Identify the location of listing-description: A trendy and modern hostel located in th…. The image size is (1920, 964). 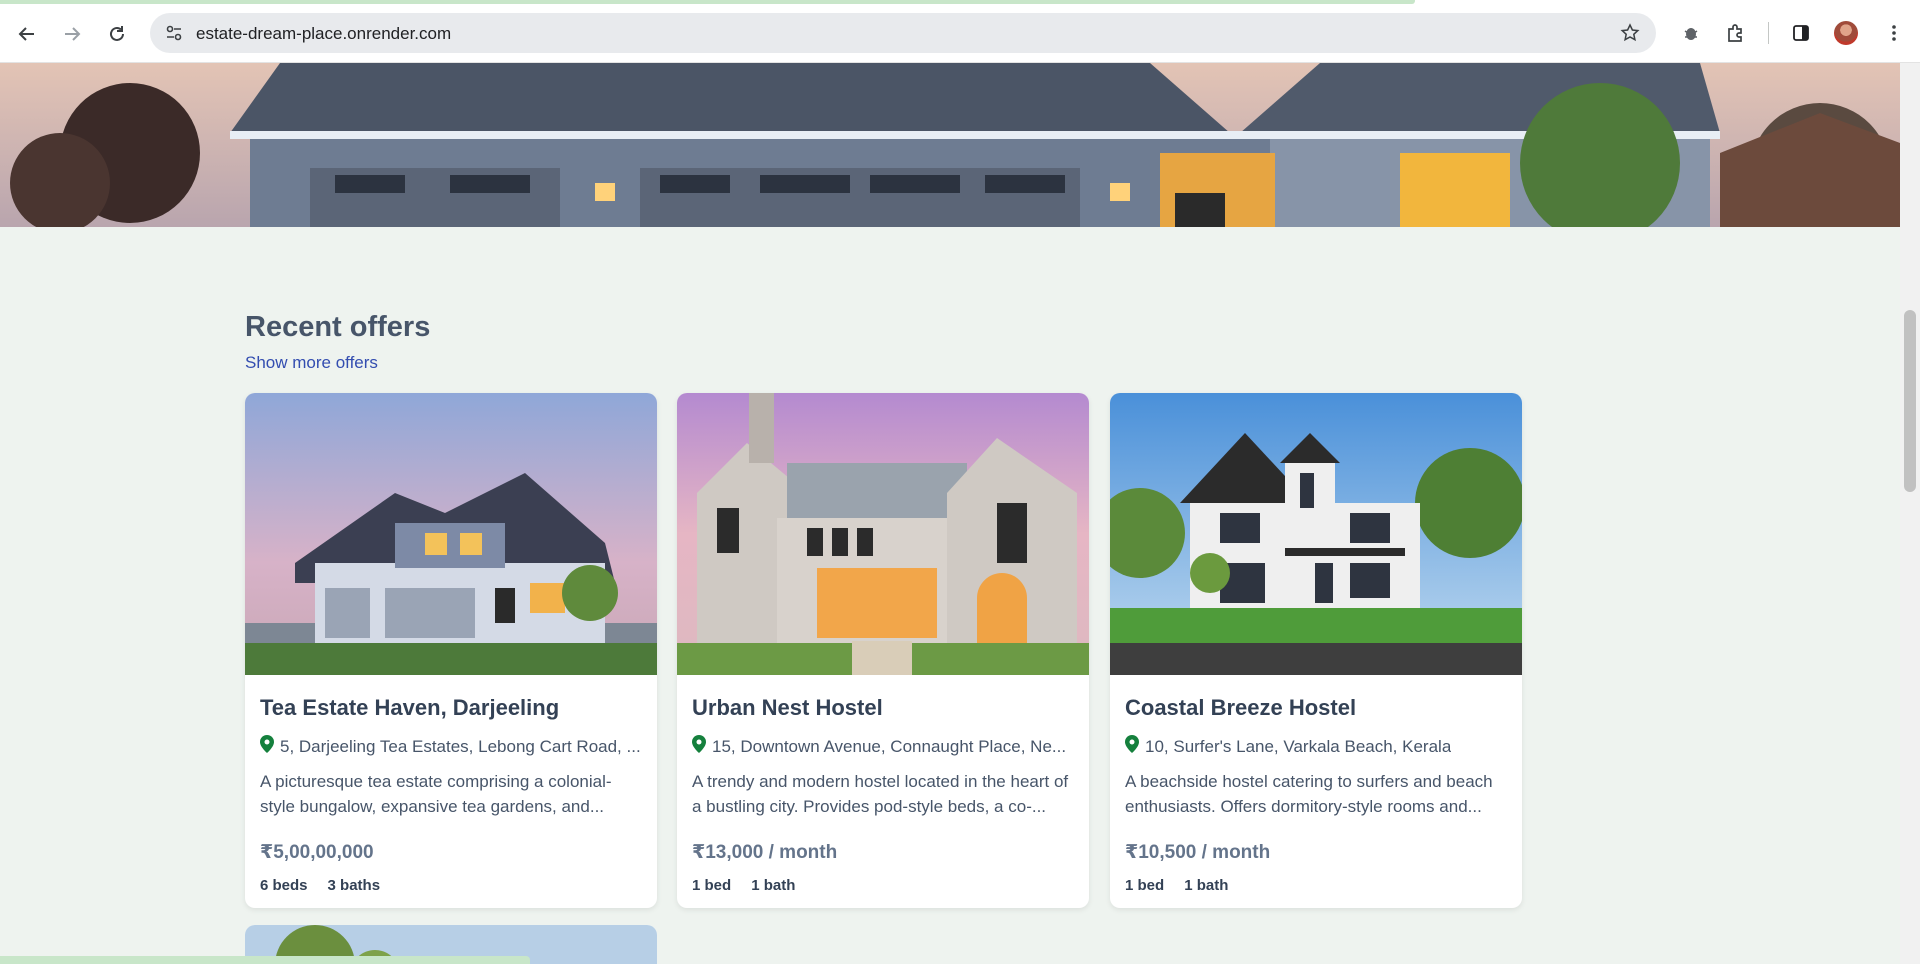
(880, 794).